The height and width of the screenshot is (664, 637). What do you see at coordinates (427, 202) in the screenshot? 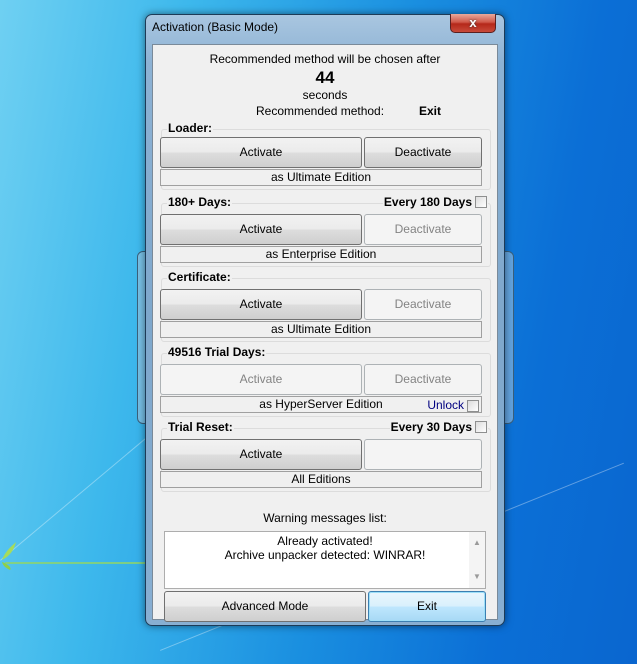
I see `every-180-days-label: Every 180 Days` at bounding box center [427, 202].